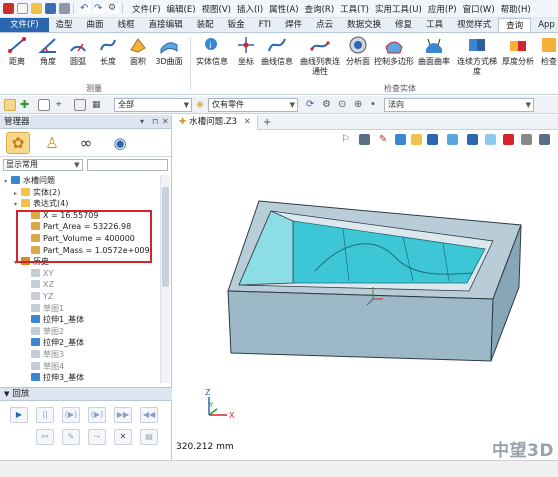  I want to click on tab-modeling: 造型, so click(64, 25).